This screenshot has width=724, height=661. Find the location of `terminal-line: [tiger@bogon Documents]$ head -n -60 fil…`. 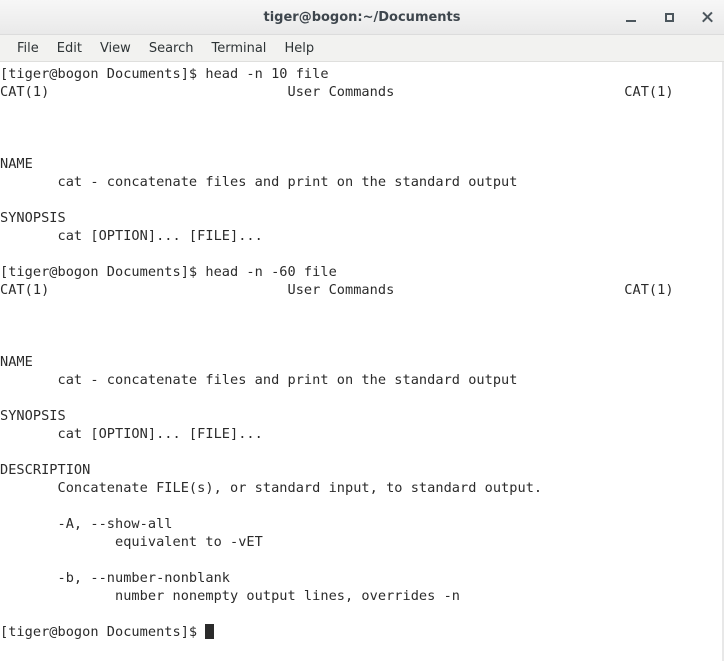

terminal-line: [tiger@bogon Documents]$ head -n -60 fil… is located at coordinates (168, 272).